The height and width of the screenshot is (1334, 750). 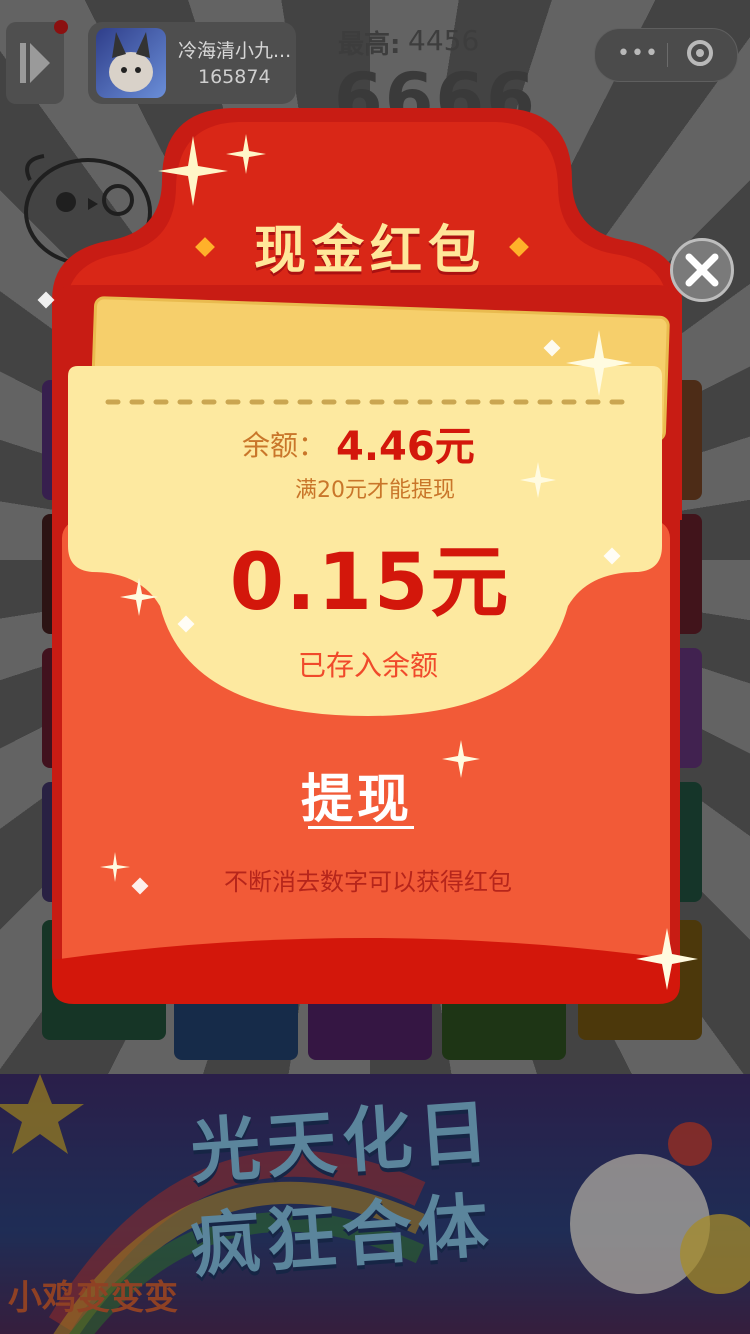 I want to click on miniprogram-capsule: •••, so click(x=666, y=55).